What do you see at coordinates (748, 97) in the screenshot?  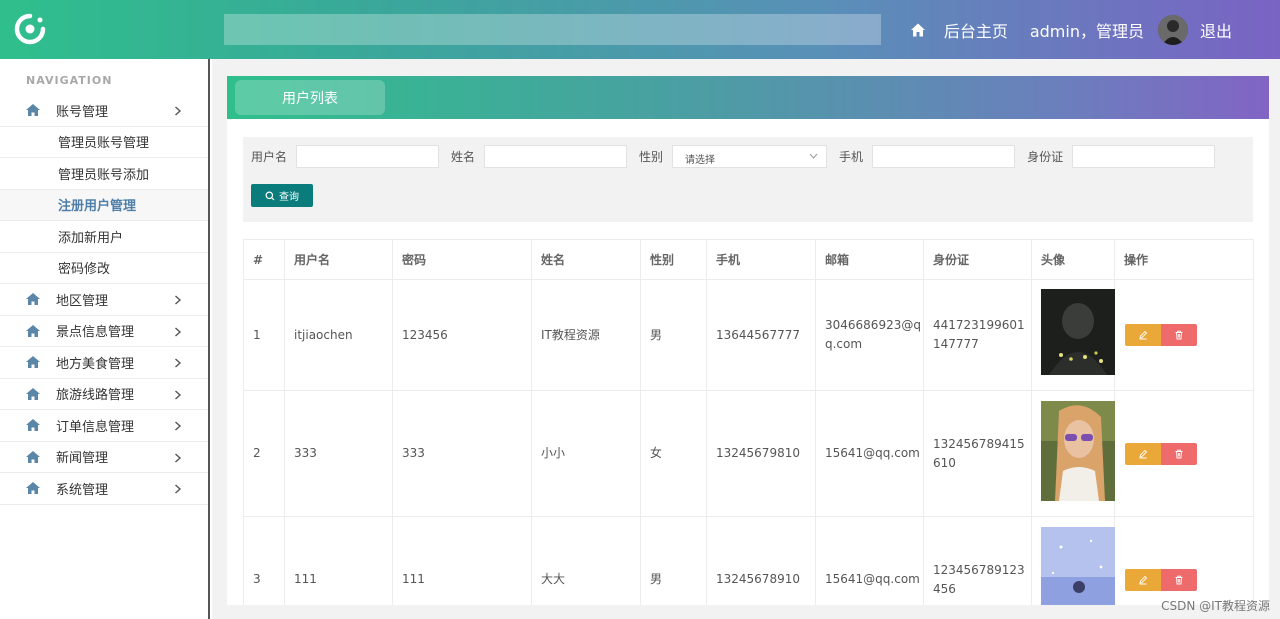 I see `panel-header: 用户列表` at bounding box center [748, 97].